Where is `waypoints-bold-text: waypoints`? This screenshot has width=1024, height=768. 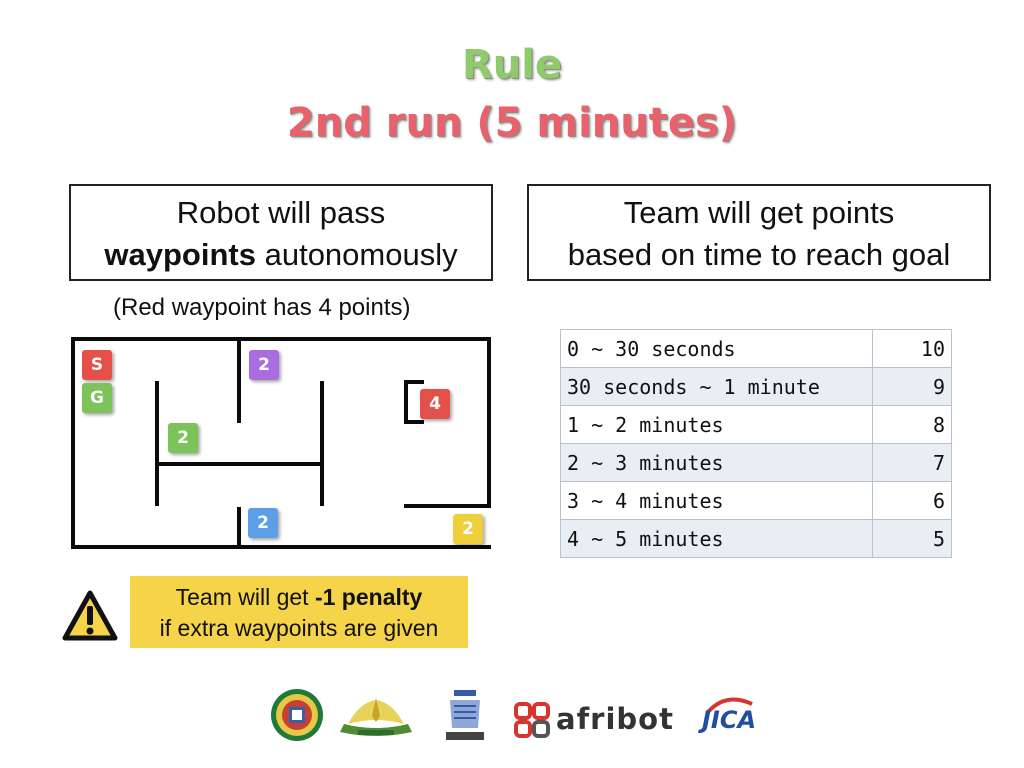 waypoints-bold-text: waypoints is located at coordinates (180, 254).